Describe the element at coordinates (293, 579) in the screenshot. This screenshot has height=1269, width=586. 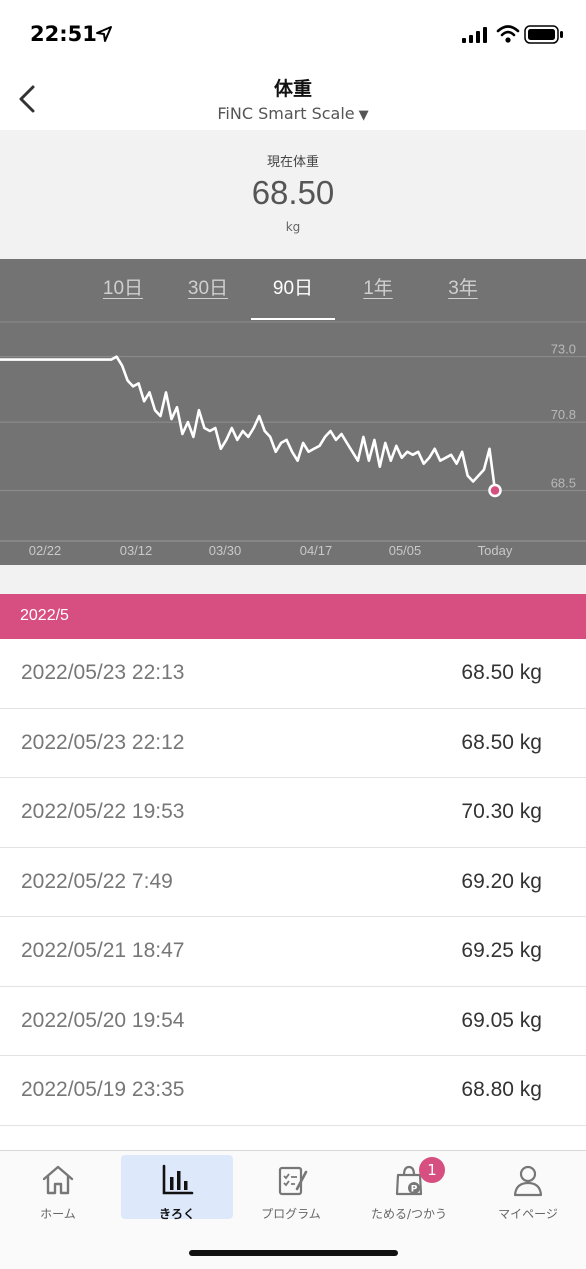
I see `section-gap` at that location.